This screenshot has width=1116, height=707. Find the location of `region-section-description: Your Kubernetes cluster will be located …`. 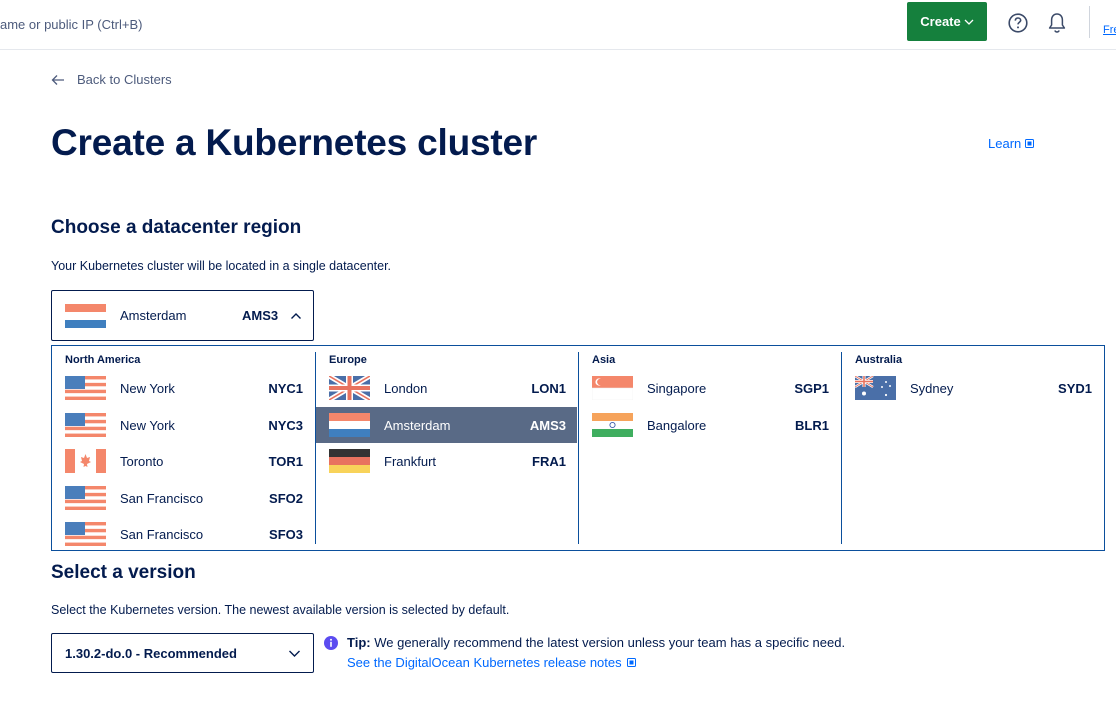

region-section-description: Your Kubernetes cluster will be located … is located at coordinates (221, 266).